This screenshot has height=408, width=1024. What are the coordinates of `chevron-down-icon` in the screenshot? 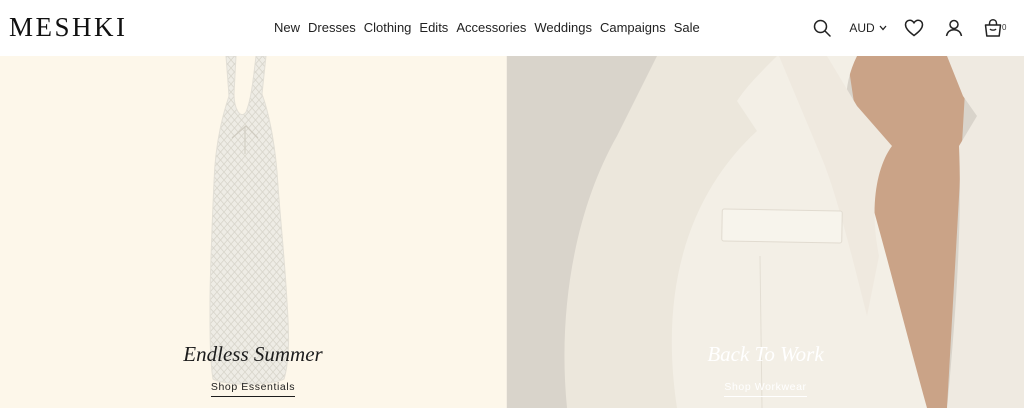 It's located at (883, 28).